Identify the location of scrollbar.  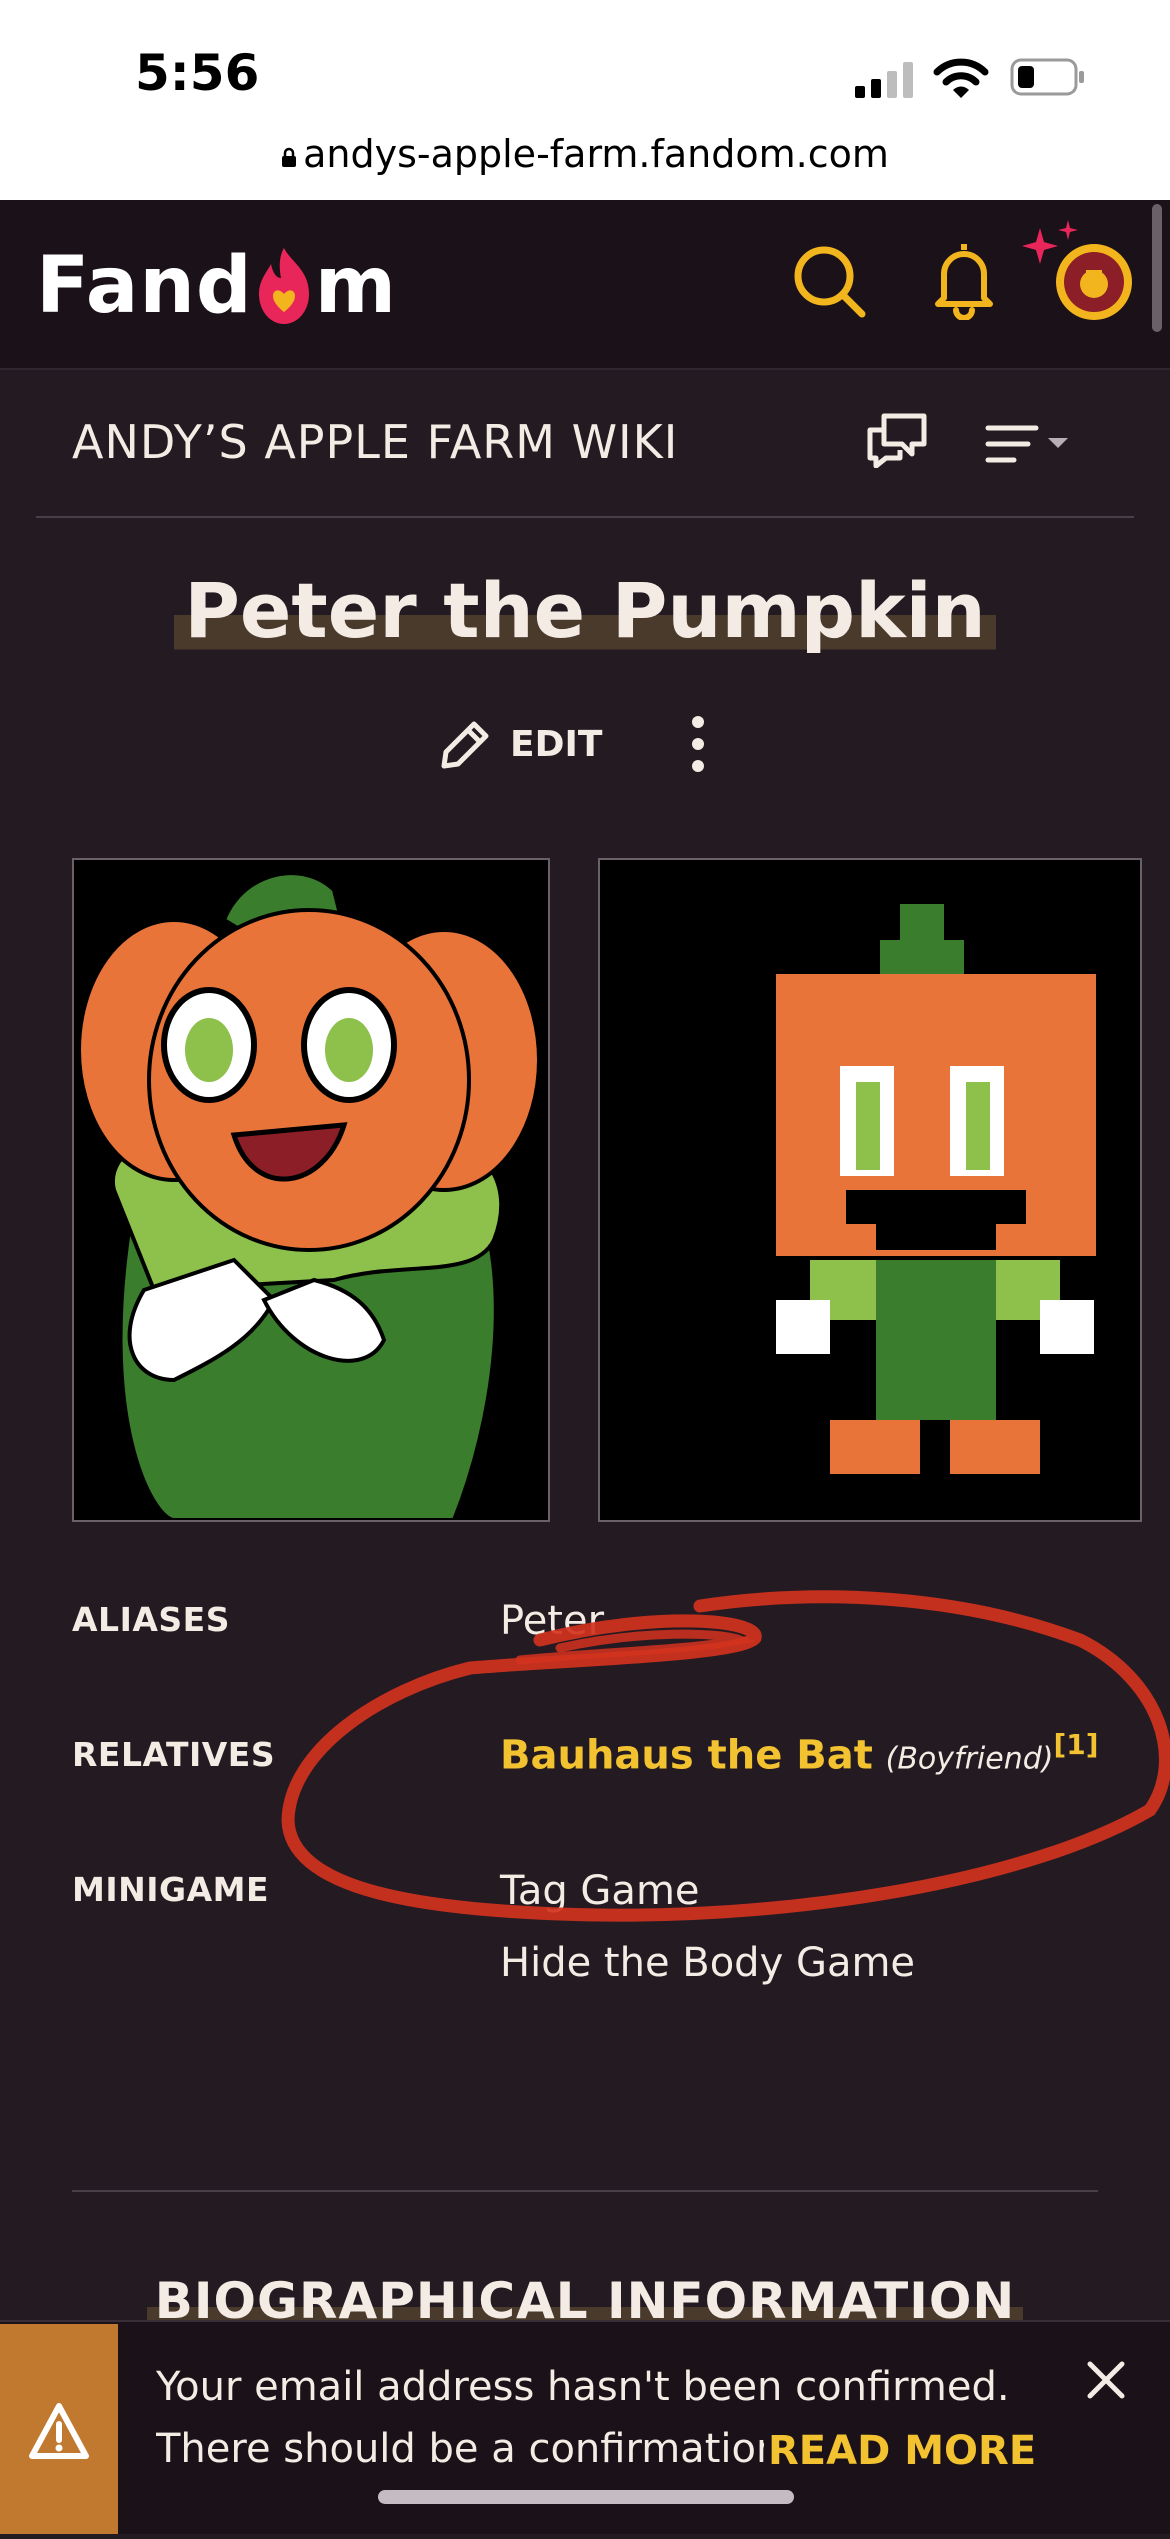
(1157, 268).